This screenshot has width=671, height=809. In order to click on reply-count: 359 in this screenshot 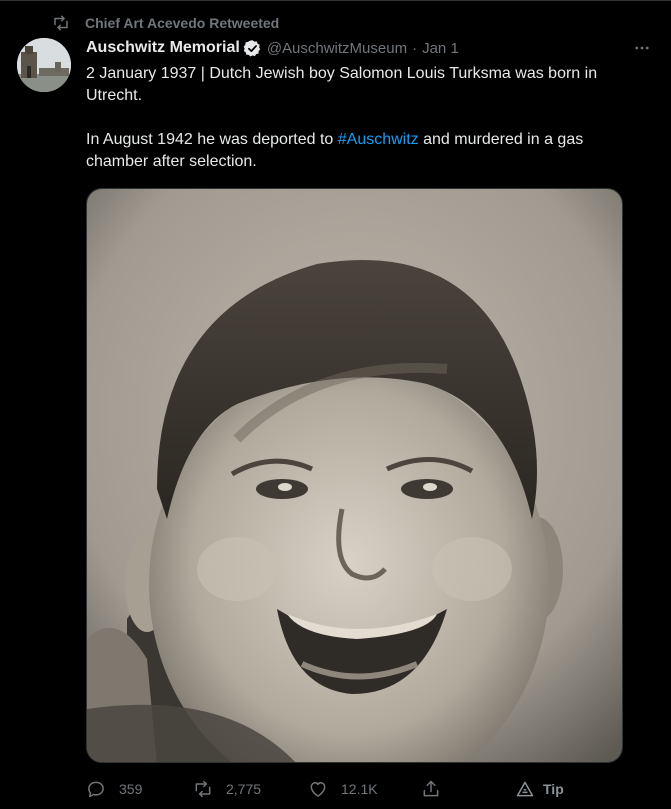, I will do `click(131, 789)`.